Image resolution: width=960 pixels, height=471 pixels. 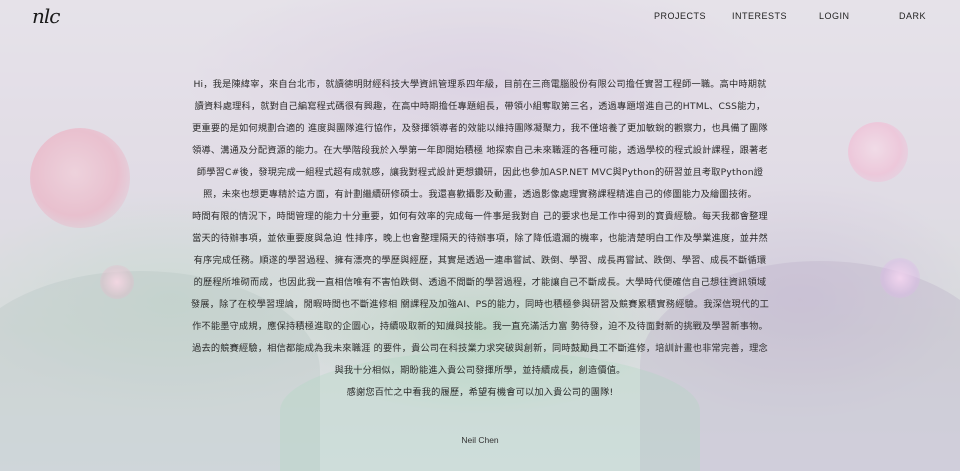 I want to click on top-nav: PROJECTS INTERESTS LOGIN DARK, so click(x=780, y=18).